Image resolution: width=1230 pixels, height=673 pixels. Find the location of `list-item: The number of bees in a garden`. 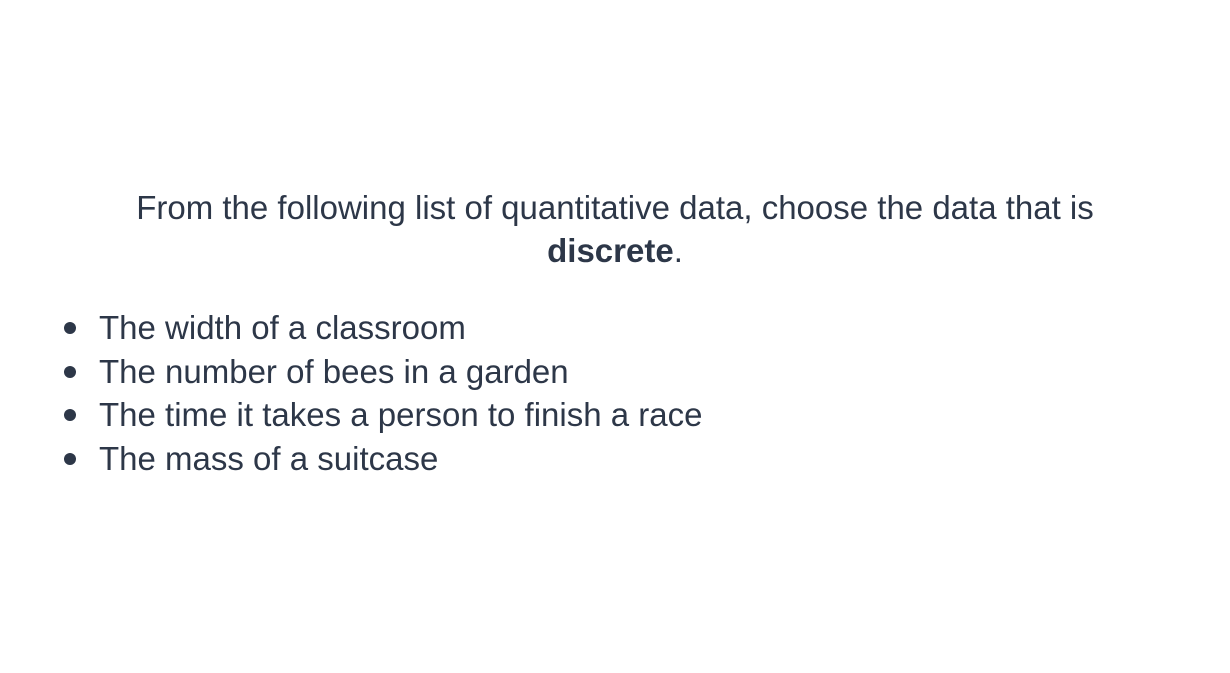

list-item: The number of bees in a garden is located at coordinates (382, 372).